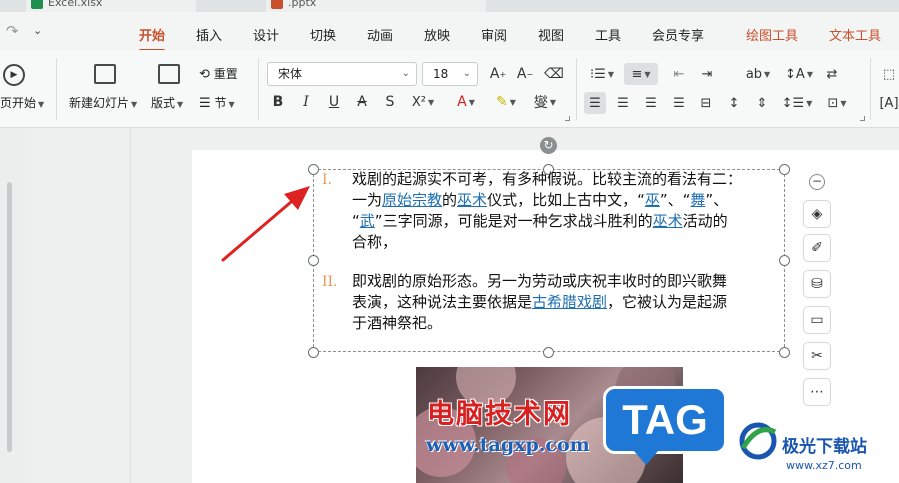 The image size is (899, 483). What do you see at coordinates (602, 74) in the screenshot?
I see `bullets-icon: ⁝☰ ▼` at bounding box center [602, 74].